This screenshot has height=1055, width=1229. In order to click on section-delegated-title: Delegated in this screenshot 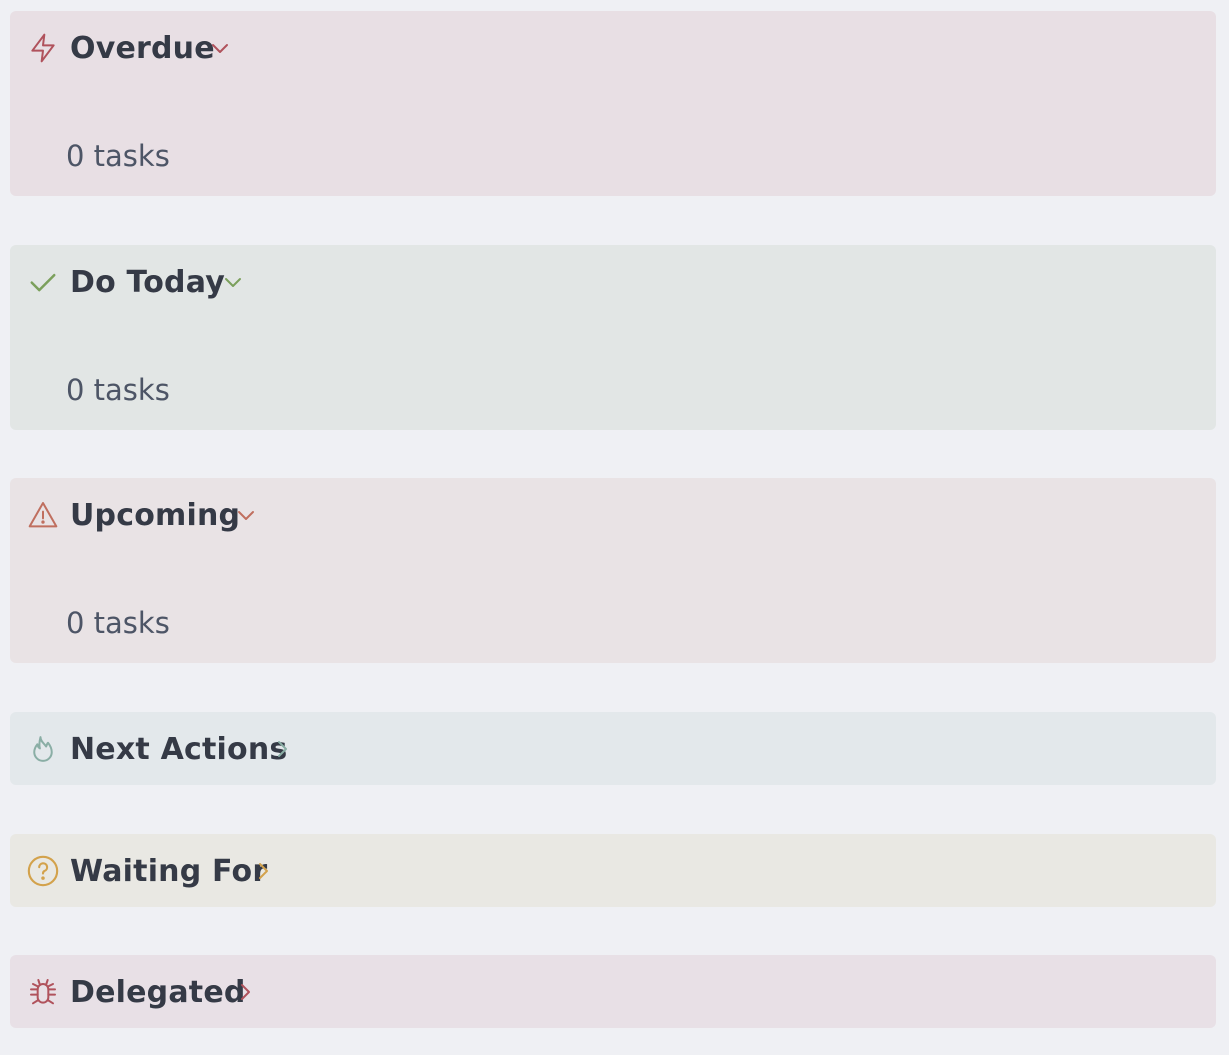, I will do `click(158, 992)`.